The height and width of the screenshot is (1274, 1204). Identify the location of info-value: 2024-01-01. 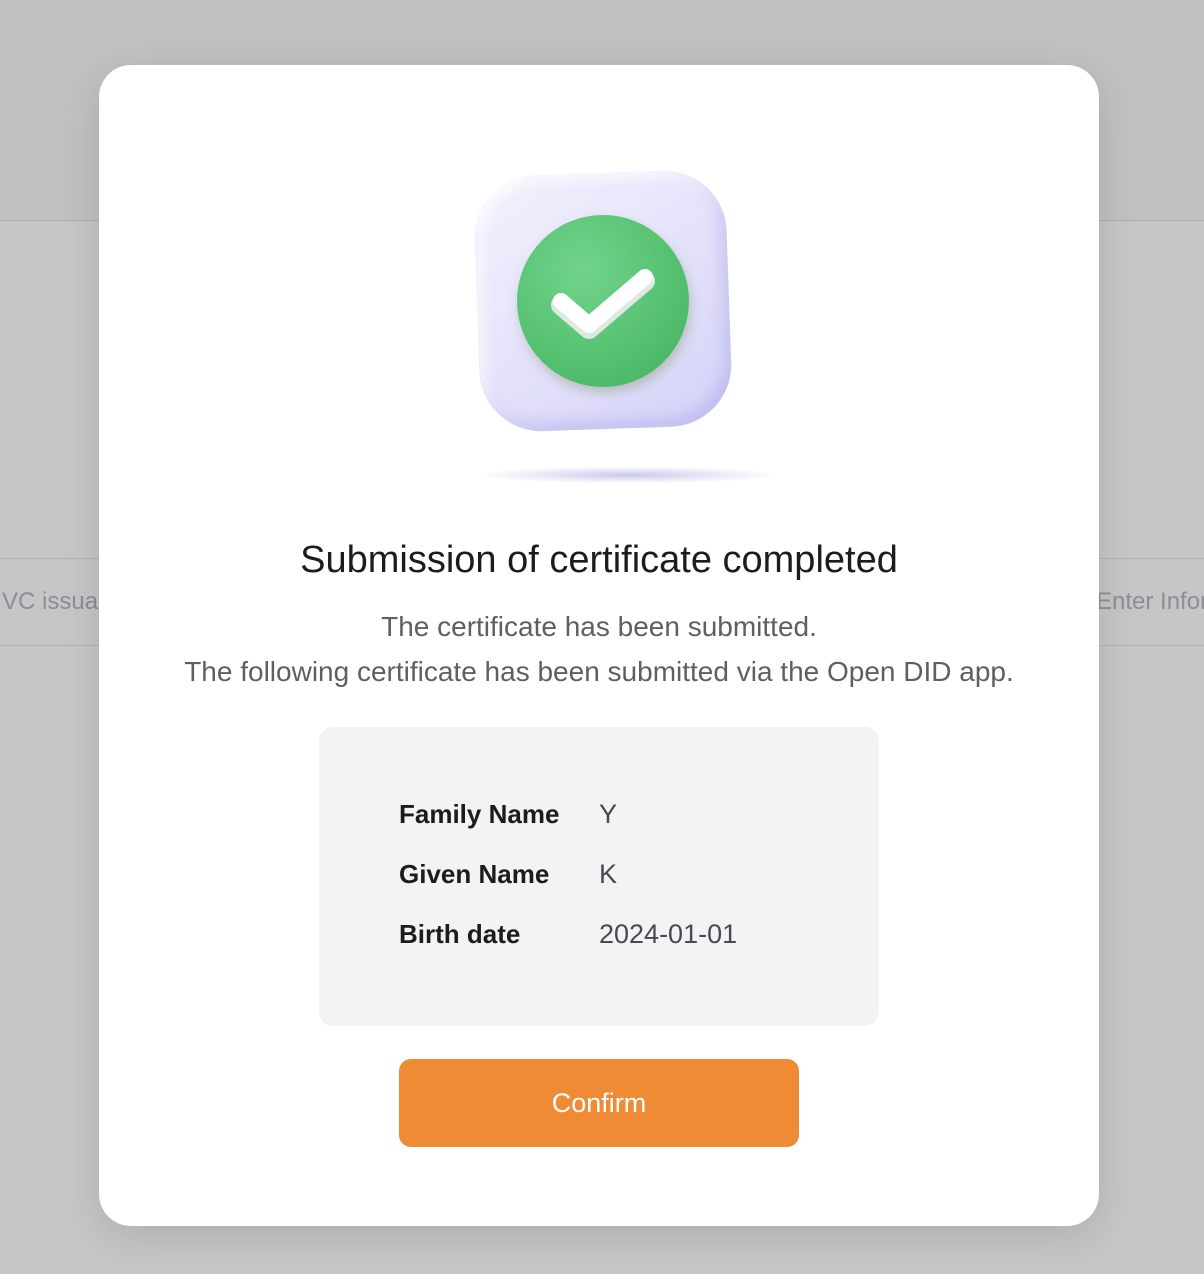
(668, 934).